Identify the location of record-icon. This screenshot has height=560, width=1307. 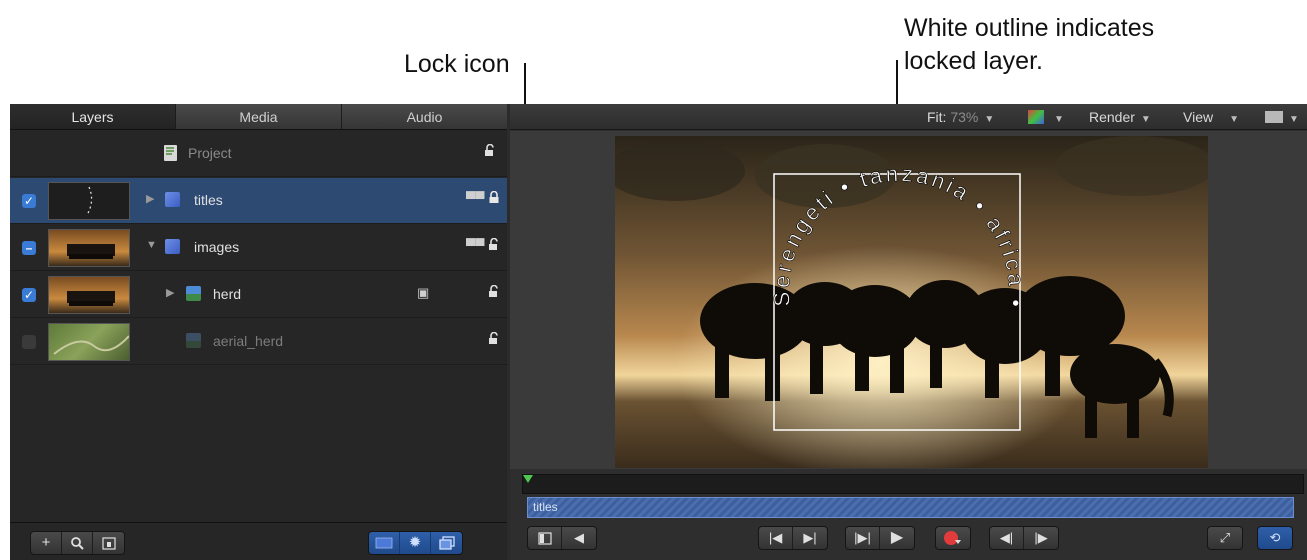
(953, 538).